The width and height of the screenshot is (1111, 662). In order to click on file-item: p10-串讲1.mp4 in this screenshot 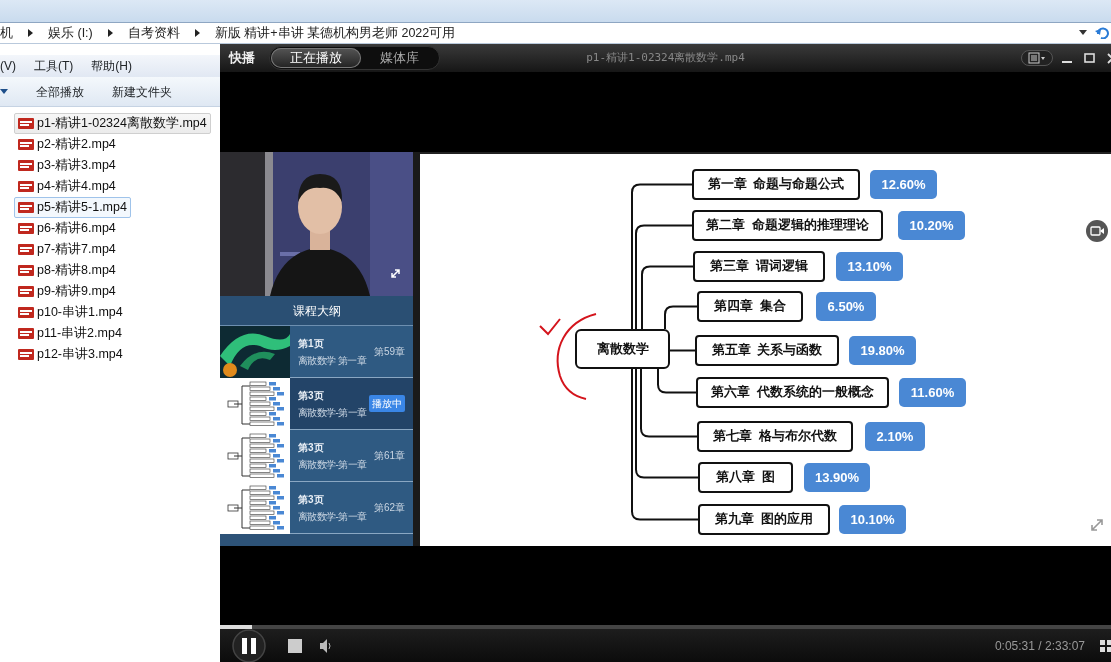, I will do `click(70, 312)`.